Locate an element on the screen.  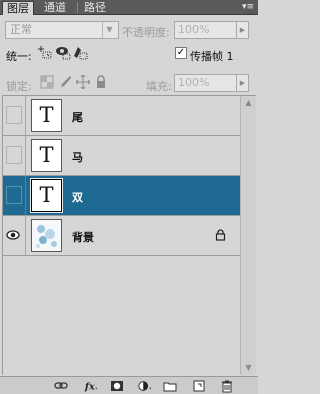
eye-icon is located at coordinates (13, 235).